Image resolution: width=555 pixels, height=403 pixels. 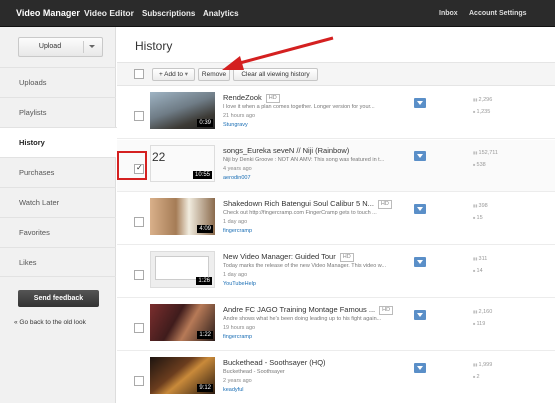 I want to click on old-look-link: « Go back to the old look, so click(x=50, y=322).